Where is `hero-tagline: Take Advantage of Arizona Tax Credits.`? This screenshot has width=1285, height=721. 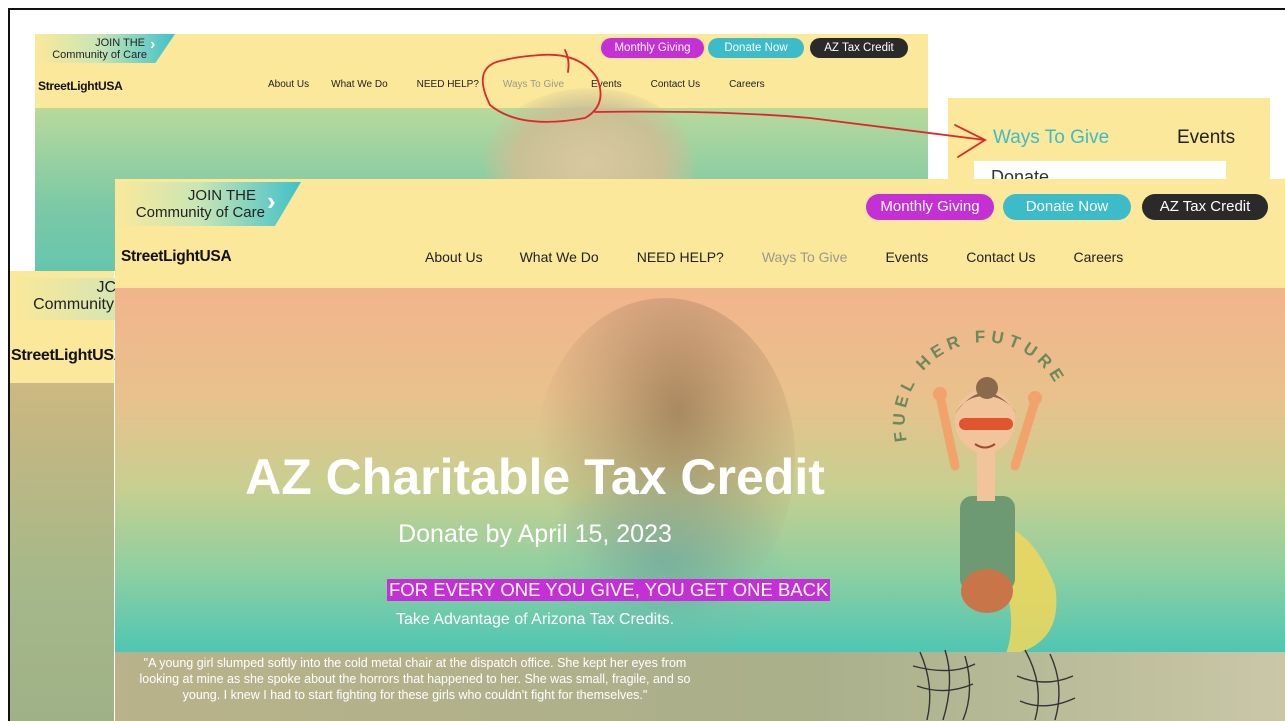 hero-tagline: Take Advantage of Arizona Tax Credits. is located at coordinates (535, 619).